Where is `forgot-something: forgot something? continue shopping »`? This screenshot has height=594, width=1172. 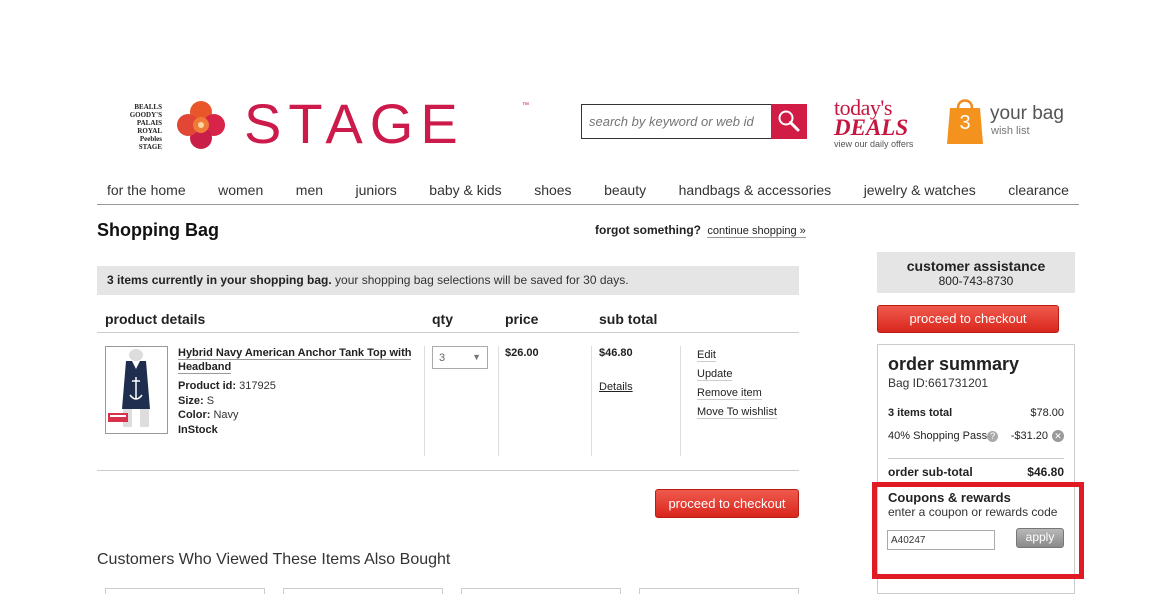
forgot-something: forgot something? continue shopping » is located at coordinates (700, 230).